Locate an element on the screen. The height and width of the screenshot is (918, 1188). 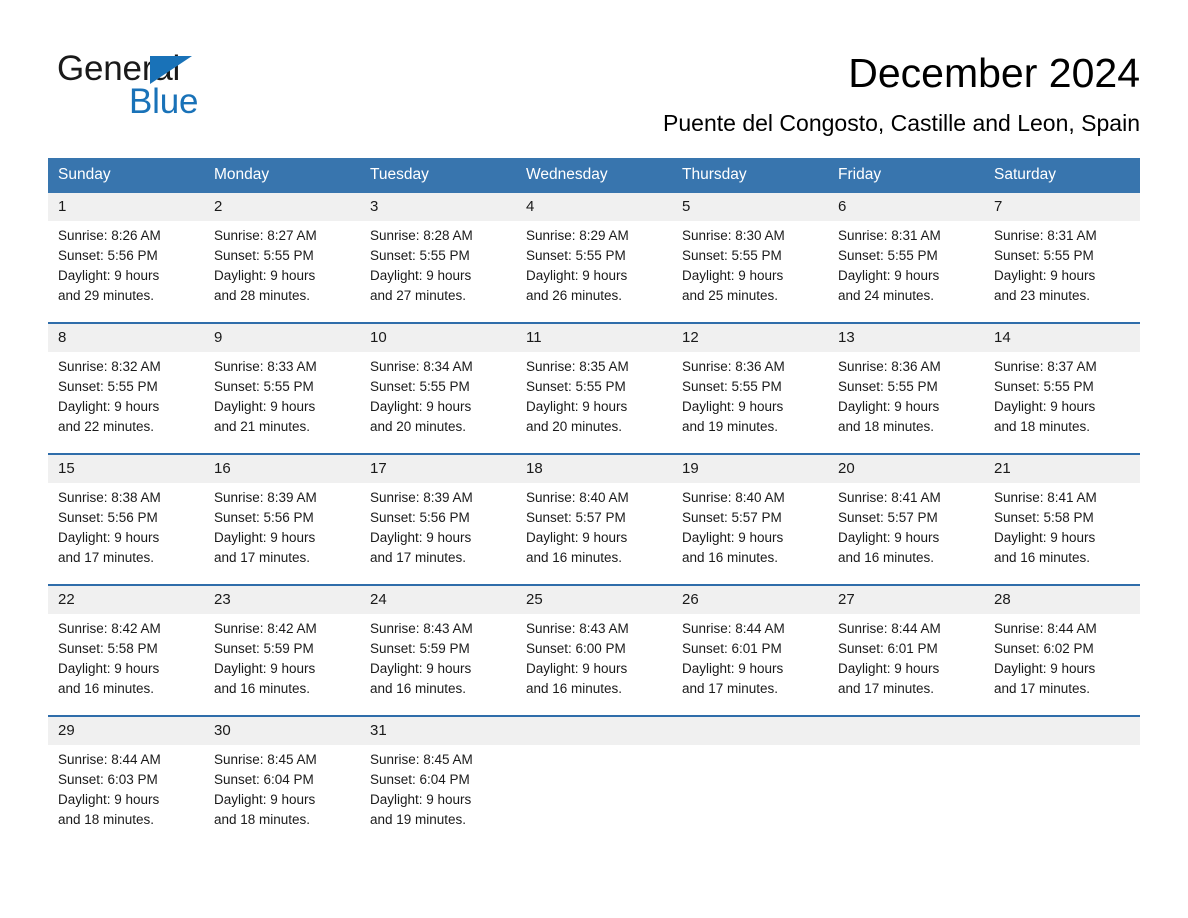
day-number-cell: 10 is located at coordinates (438, 337).